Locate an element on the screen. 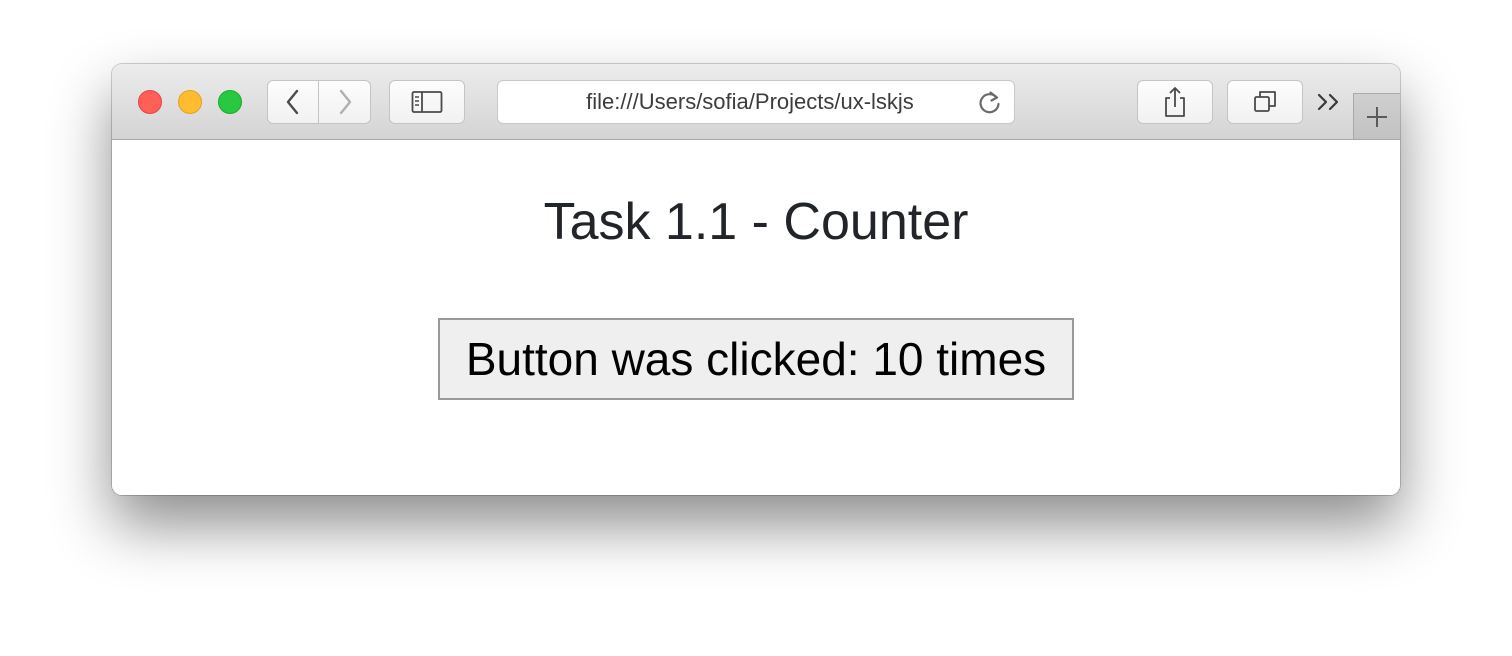  browser-toolbar: file:///Users/sofia/Projects/ux-lskjs is located at coordinates (756, 102).